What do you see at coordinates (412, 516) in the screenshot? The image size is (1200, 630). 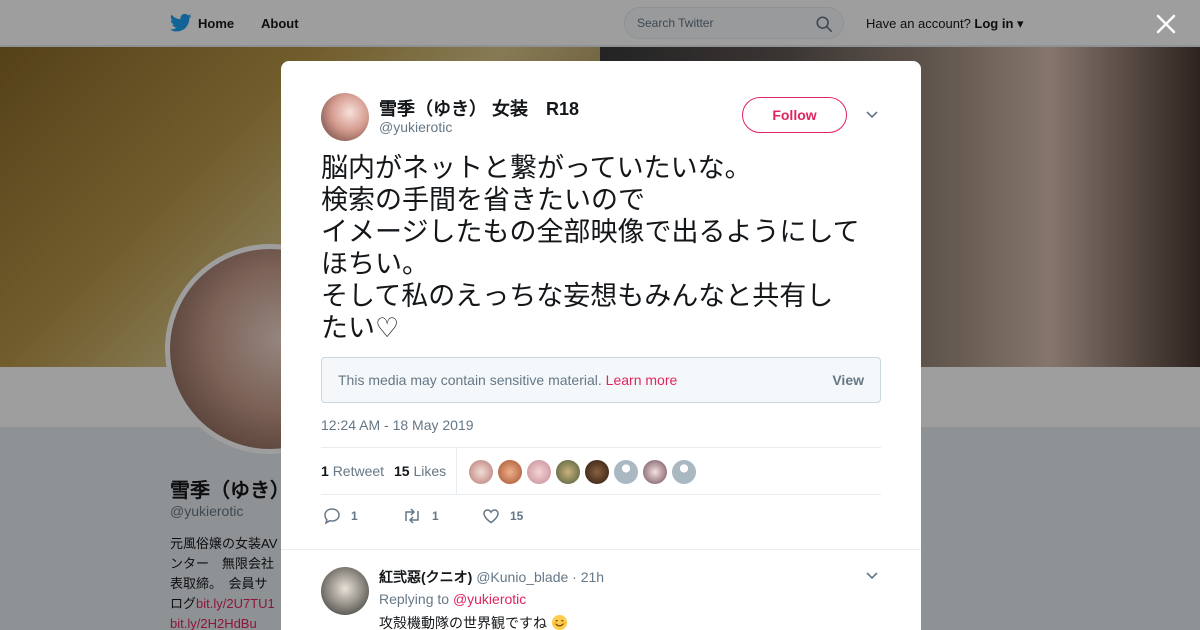 I see `retweet-icon` at bounding box center [412, 516].